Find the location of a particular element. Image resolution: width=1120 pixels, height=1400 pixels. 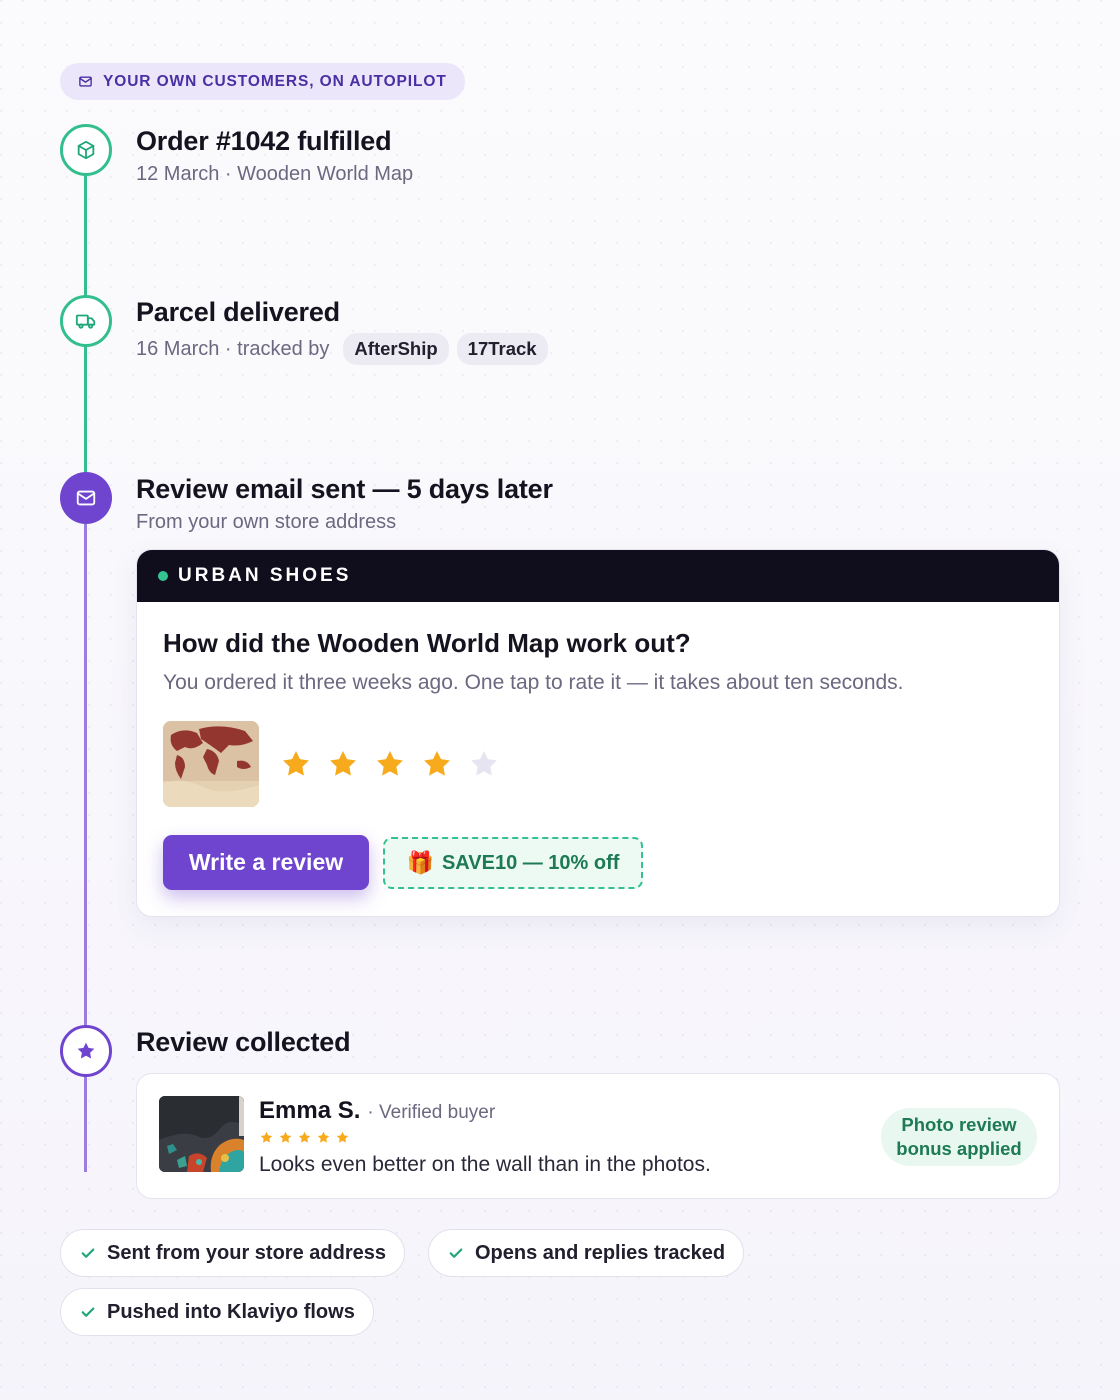

step-title-email: Review email sent — 5 days later is located at coordinates (344, 489).